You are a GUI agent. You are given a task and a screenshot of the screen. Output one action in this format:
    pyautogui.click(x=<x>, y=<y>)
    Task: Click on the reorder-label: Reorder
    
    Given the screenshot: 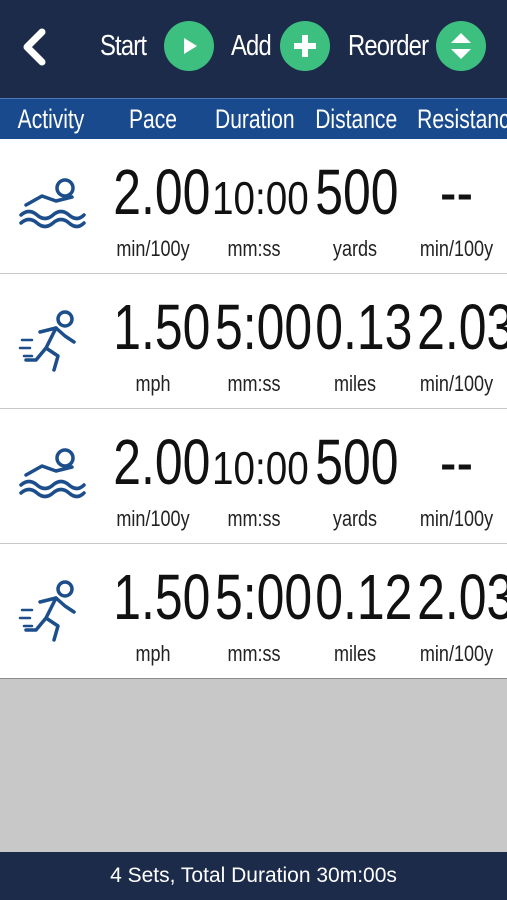 What is the action you would take?
    pyautogui.click(x=388, y=45)
    